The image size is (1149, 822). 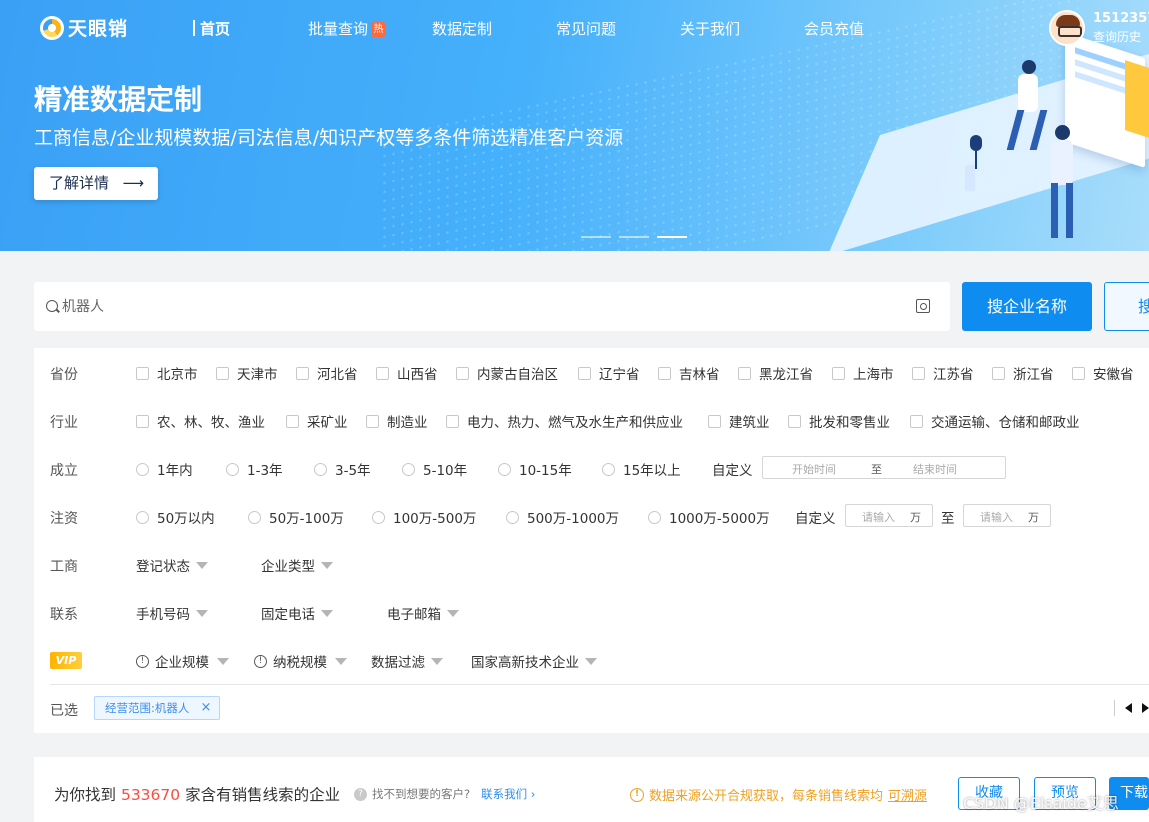 What do you see at coordinates (907, 794) in the screenshot?
I see `traceable-link: 可溯源` at bounding box center [907, 794].